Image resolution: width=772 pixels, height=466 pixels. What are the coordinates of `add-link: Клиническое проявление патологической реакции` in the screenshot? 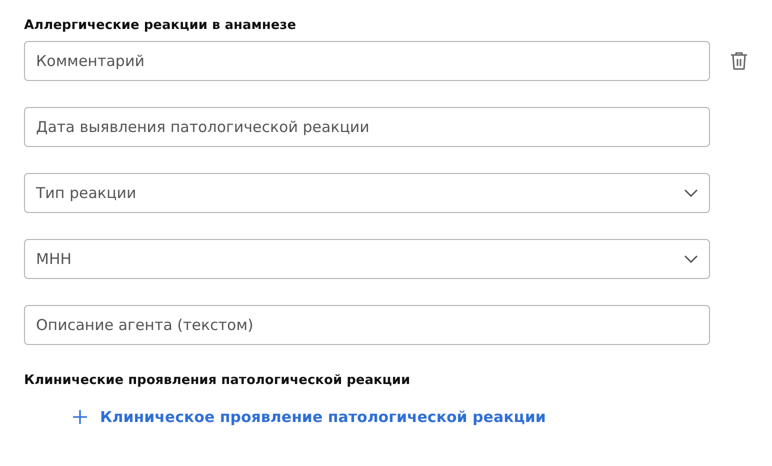 It's located at (309, 417).